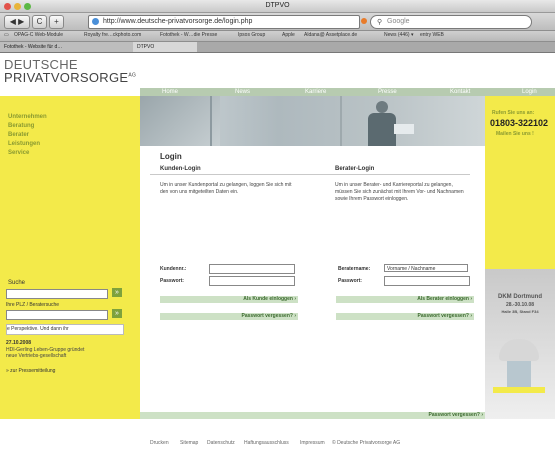 This screenshot has height=453, width=555. What do you see at coordinates (56, 22) in the screenshot?
I see `add-bookmark-icon: +` at bounding box center [56, 22].